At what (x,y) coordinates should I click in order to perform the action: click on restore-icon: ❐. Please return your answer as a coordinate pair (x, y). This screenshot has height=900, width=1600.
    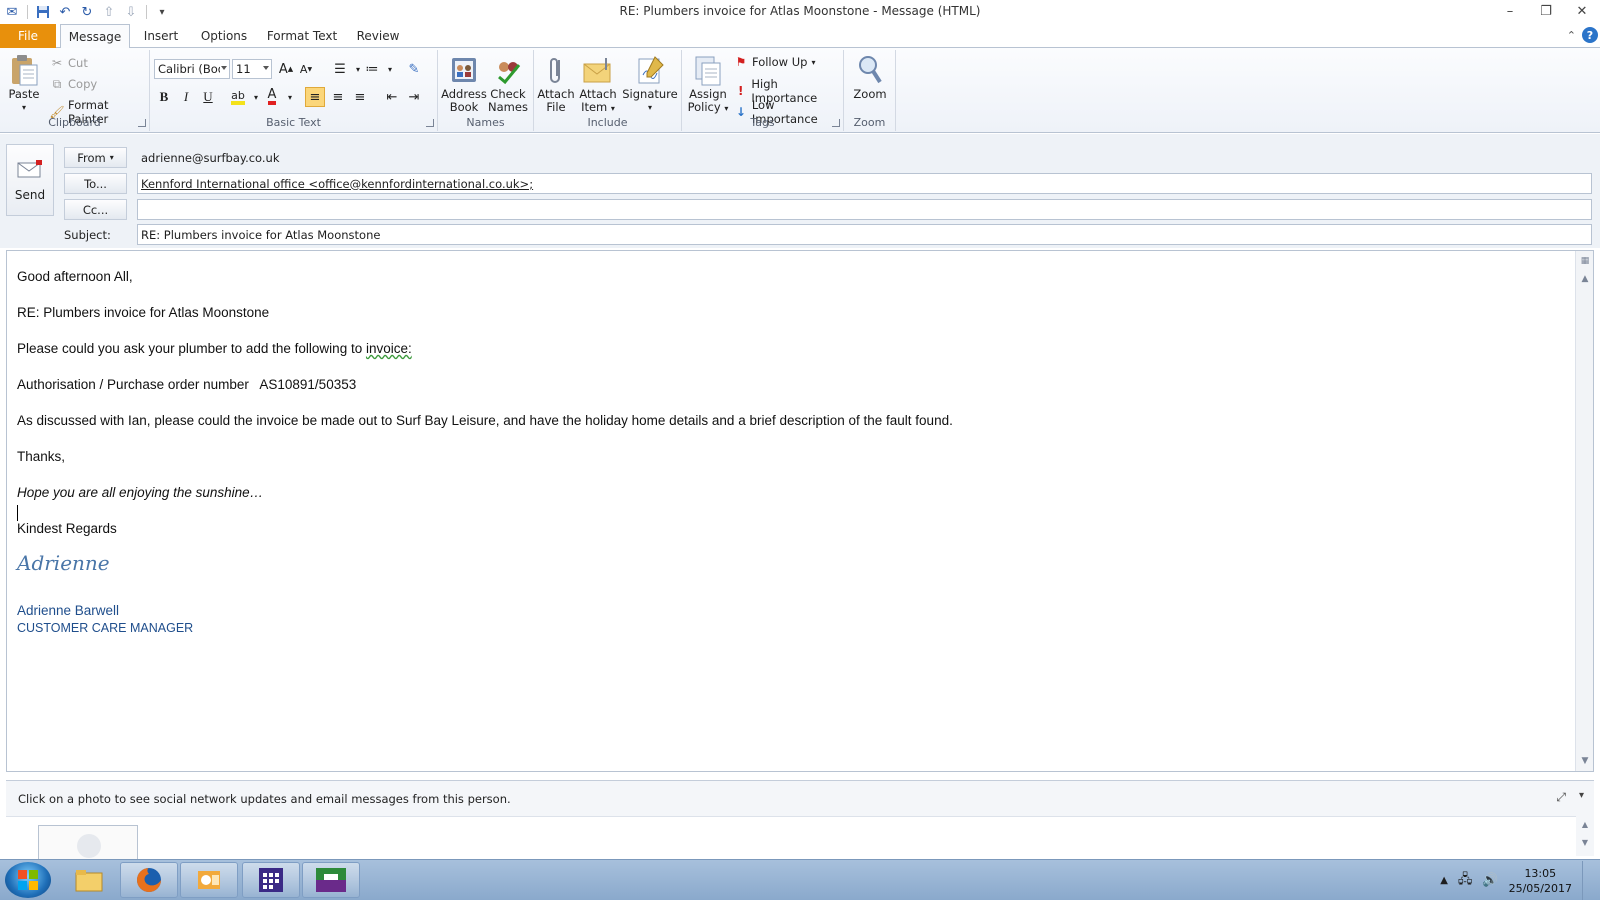
    Looking at the image, I should click on (1546, 11).